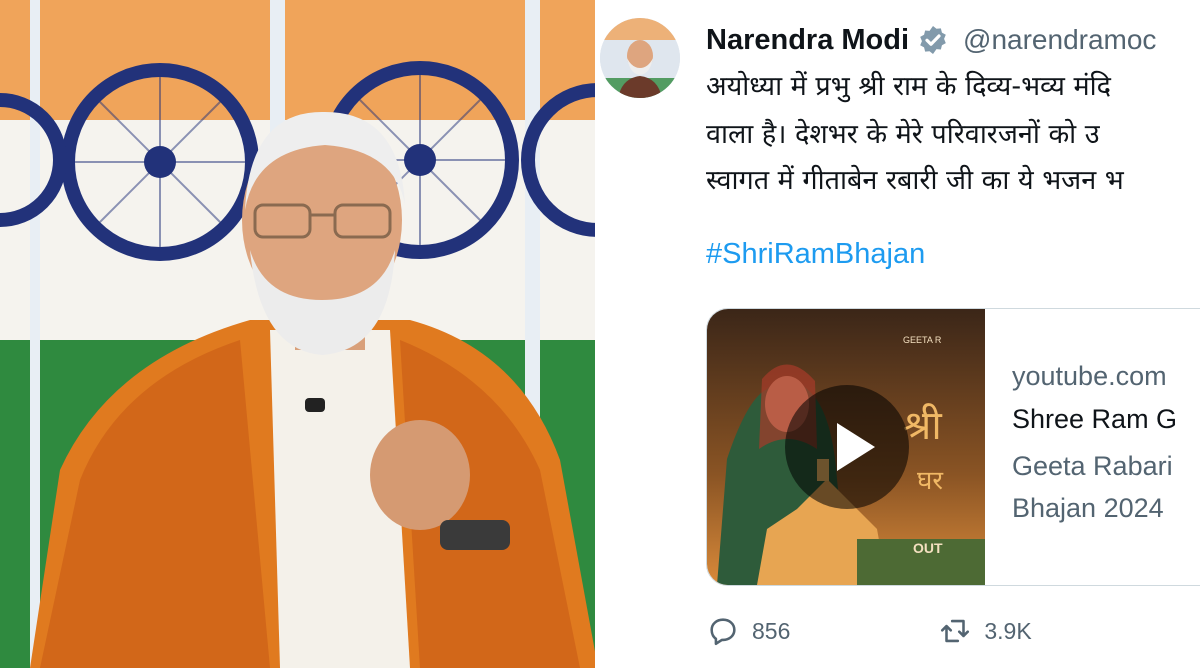  I want to click on tweet-text-line-2: वाला है। देशभर के मेरे परिवारजनों को उ, so click(903, 134).